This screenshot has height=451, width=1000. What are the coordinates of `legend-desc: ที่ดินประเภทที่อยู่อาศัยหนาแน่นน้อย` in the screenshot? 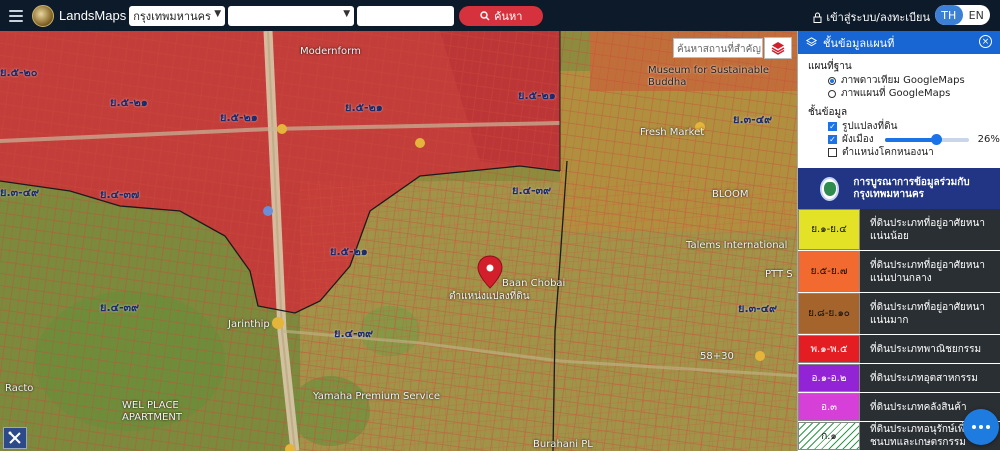 It's located at (930, 229).